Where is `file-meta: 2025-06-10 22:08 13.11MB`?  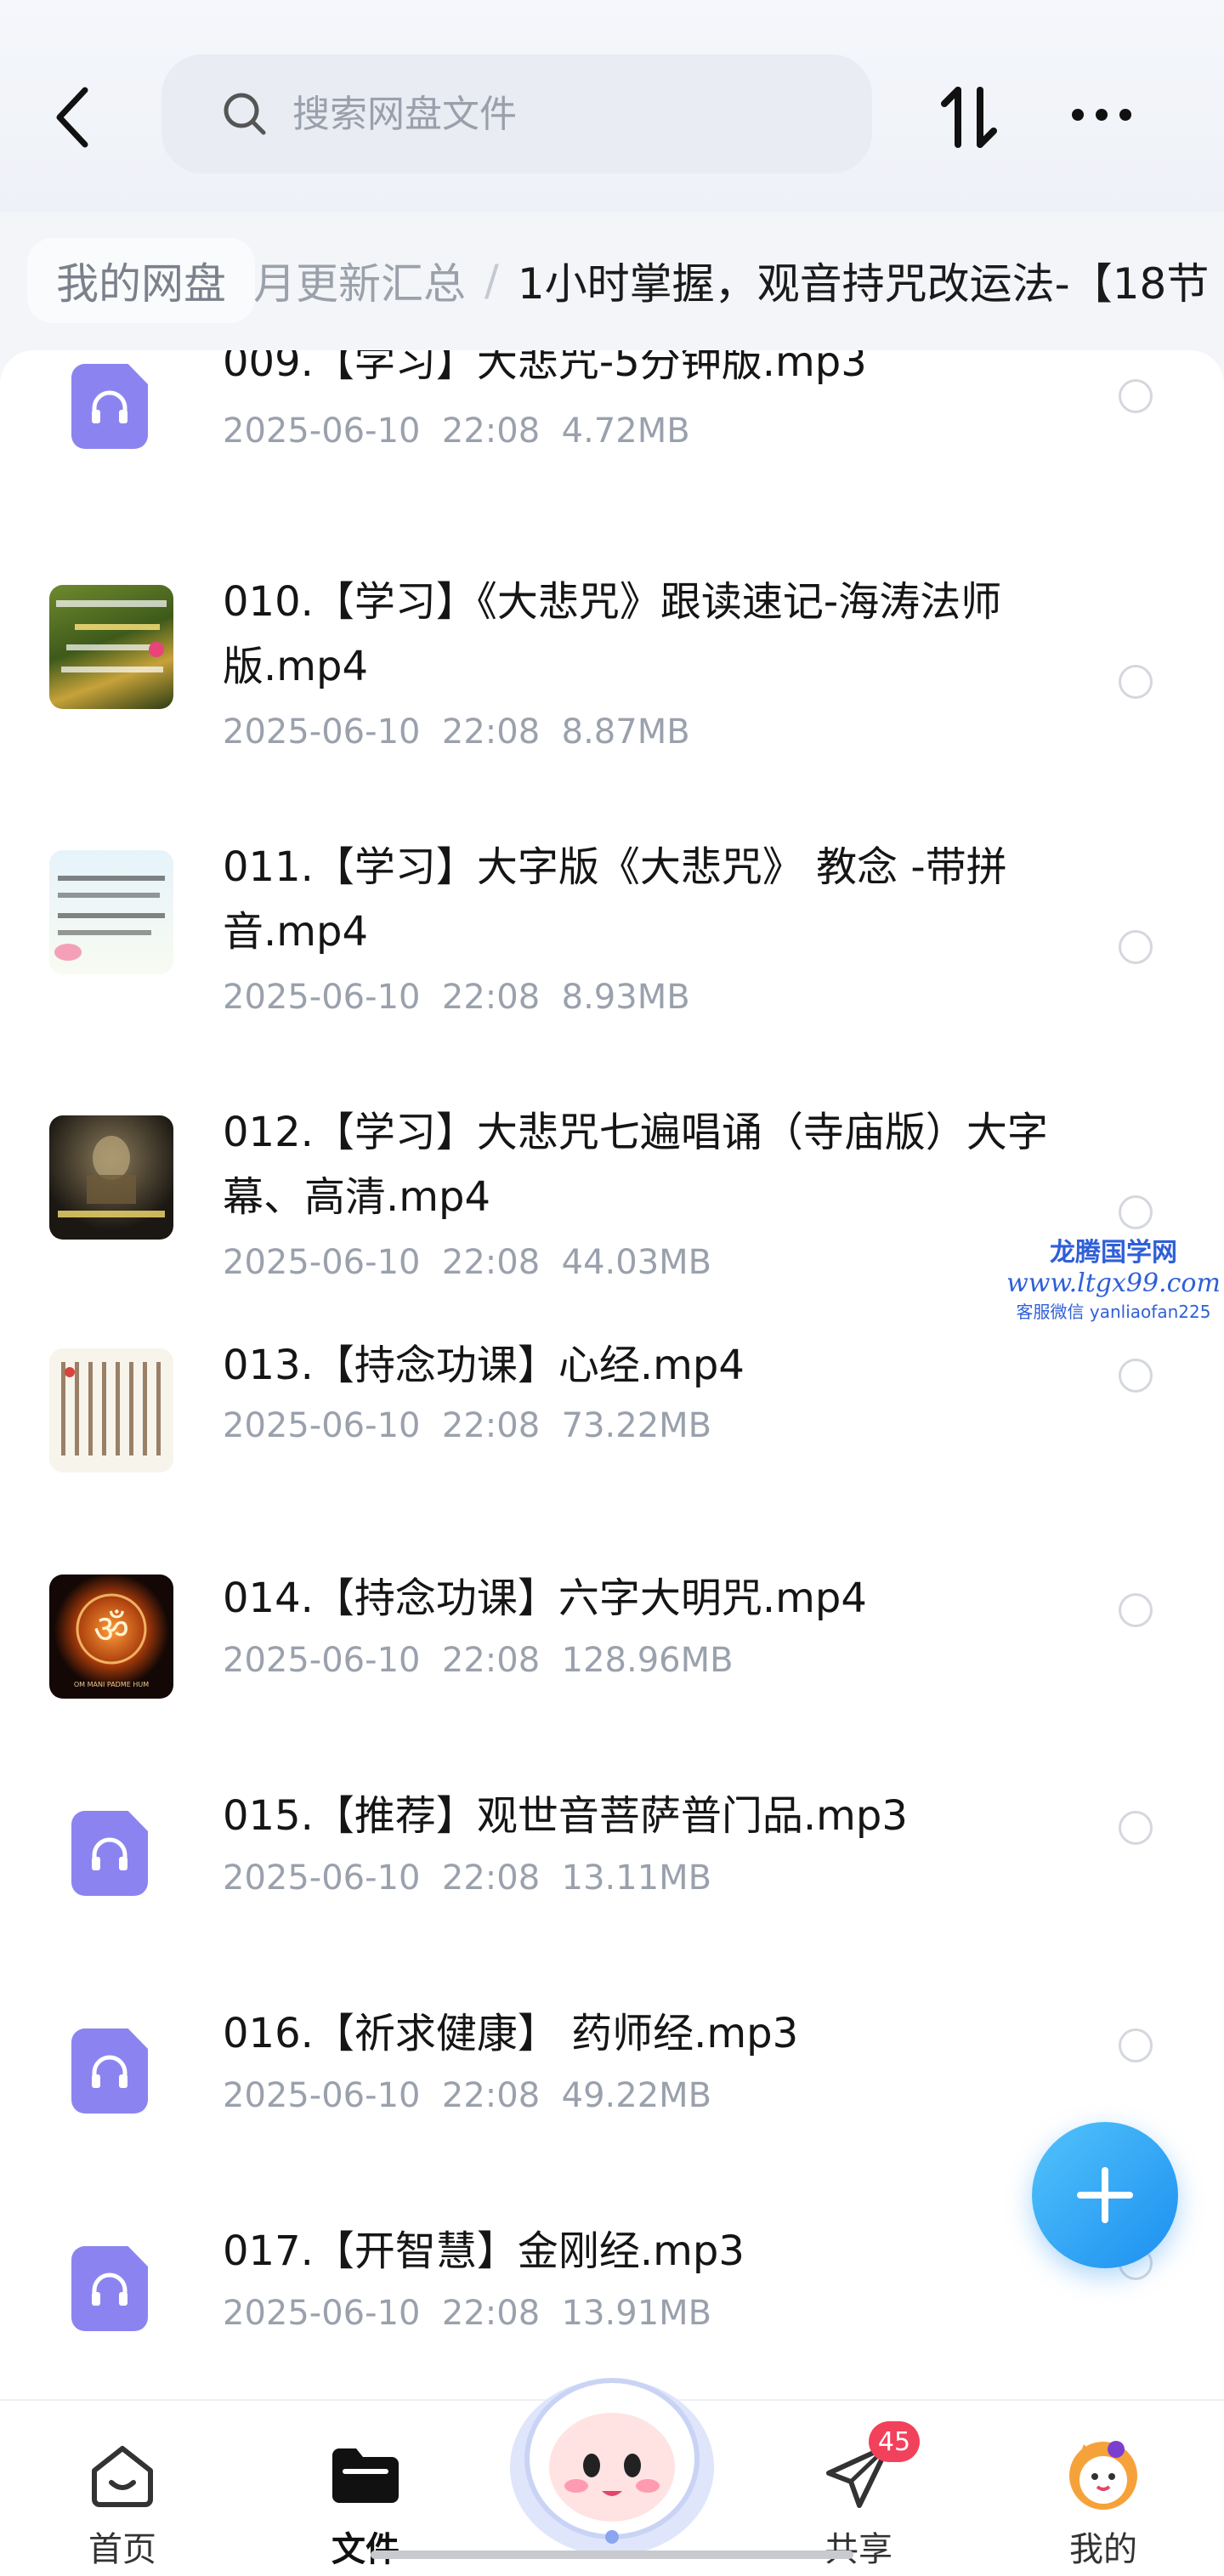
file-meta: 2025-06-10 22:08 13.11MB is located at coordinates (467, 1878).